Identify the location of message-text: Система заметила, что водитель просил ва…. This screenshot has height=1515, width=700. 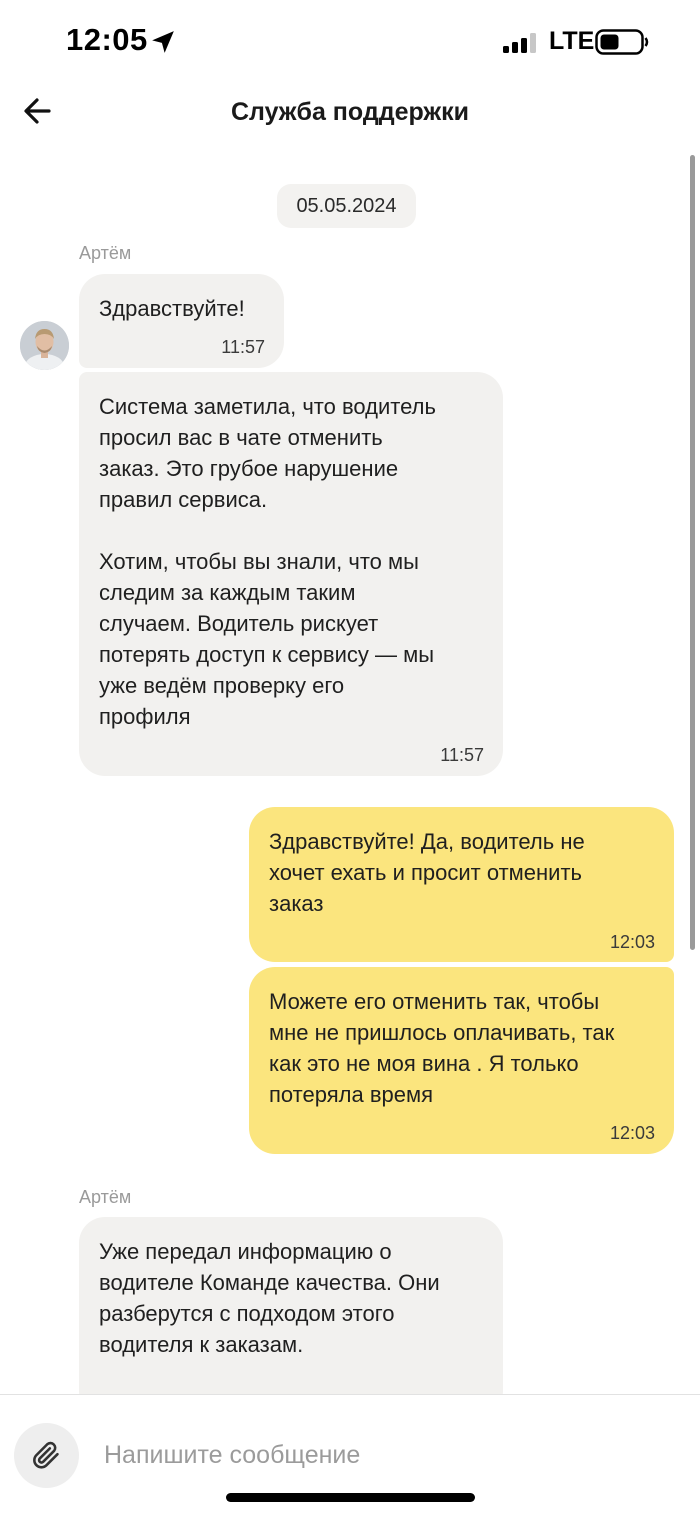
(267, 561).